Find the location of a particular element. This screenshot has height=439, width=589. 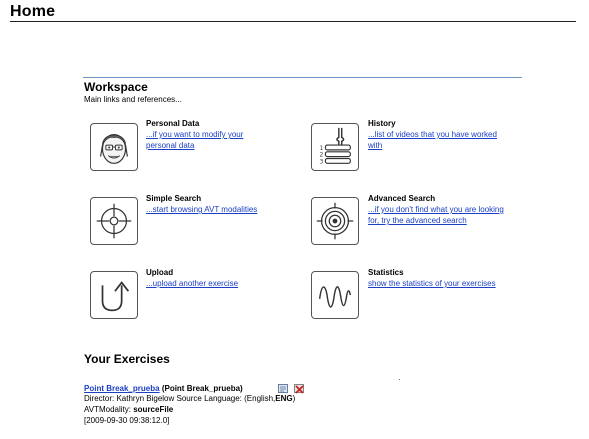

exercise-title-link: Point Break_prueba is located at coordinates (122, 388).